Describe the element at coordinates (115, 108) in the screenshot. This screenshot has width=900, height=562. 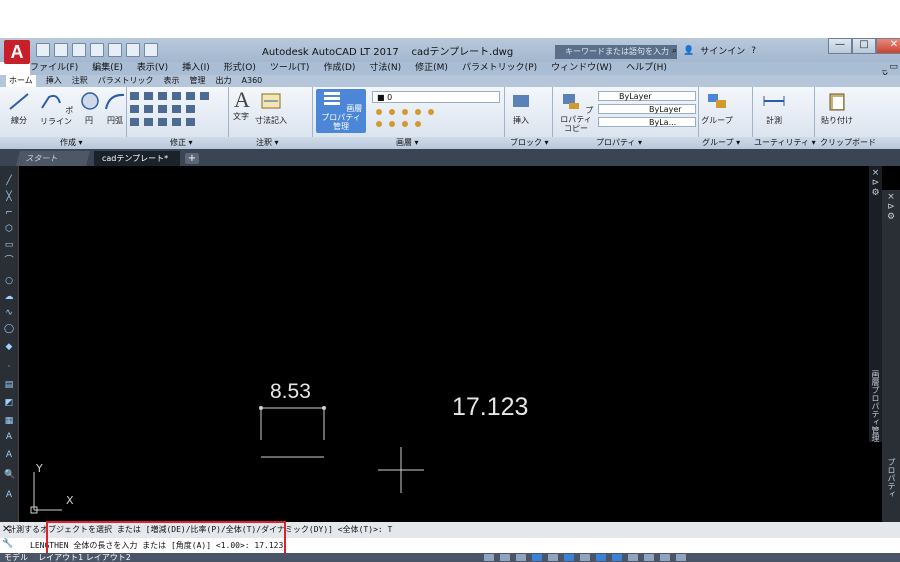
I see `arc-button: 円弧` at that location.